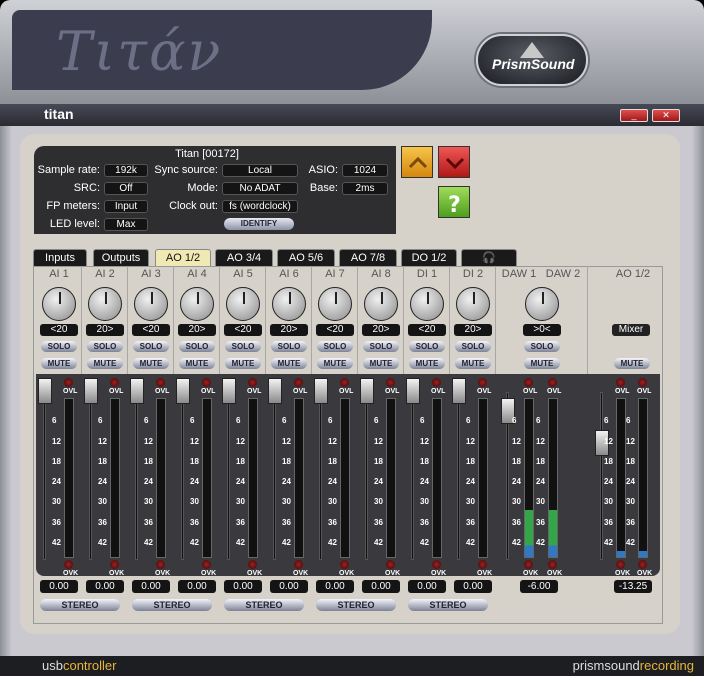 The height and width of the screenshot is (676, 704). I want to click on daw1-name: DAW 1, so click(519, 274).